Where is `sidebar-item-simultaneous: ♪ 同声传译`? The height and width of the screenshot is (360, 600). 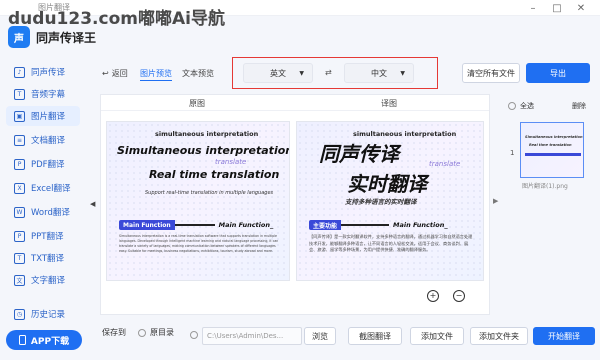
sidebar-item-simultaneous: ♪ 同声传译 is located at coordinates (43, 72).